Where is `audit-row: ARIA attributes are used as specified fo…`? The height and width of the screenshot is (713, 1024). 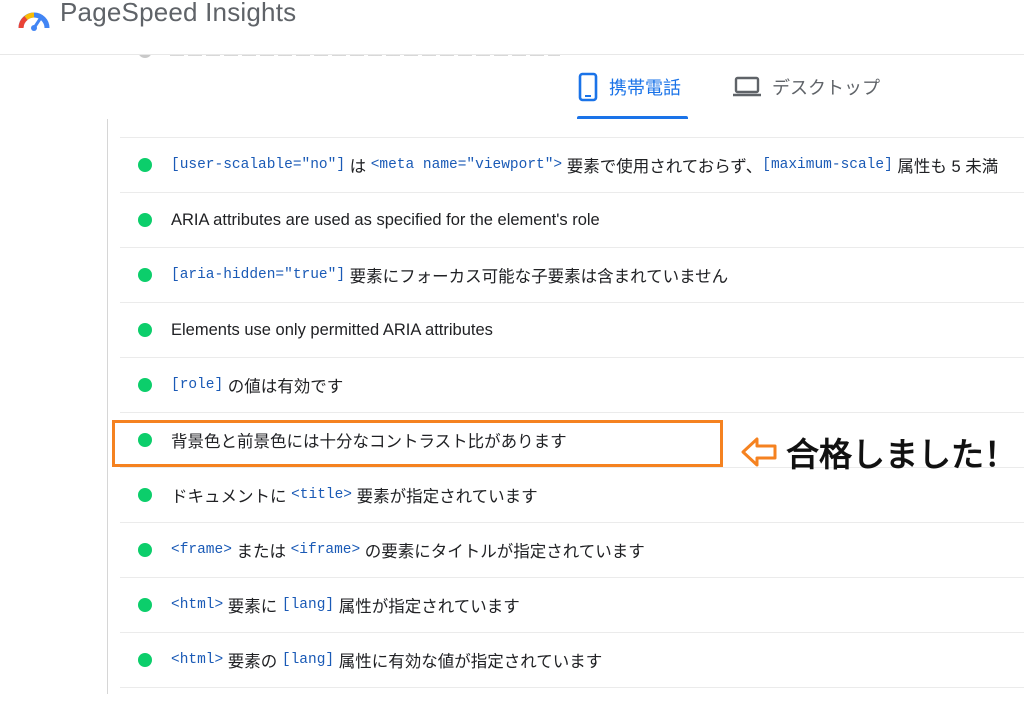 audit-row: ARIA attributes are used as specified fo… is located at coordinates (572, 219).